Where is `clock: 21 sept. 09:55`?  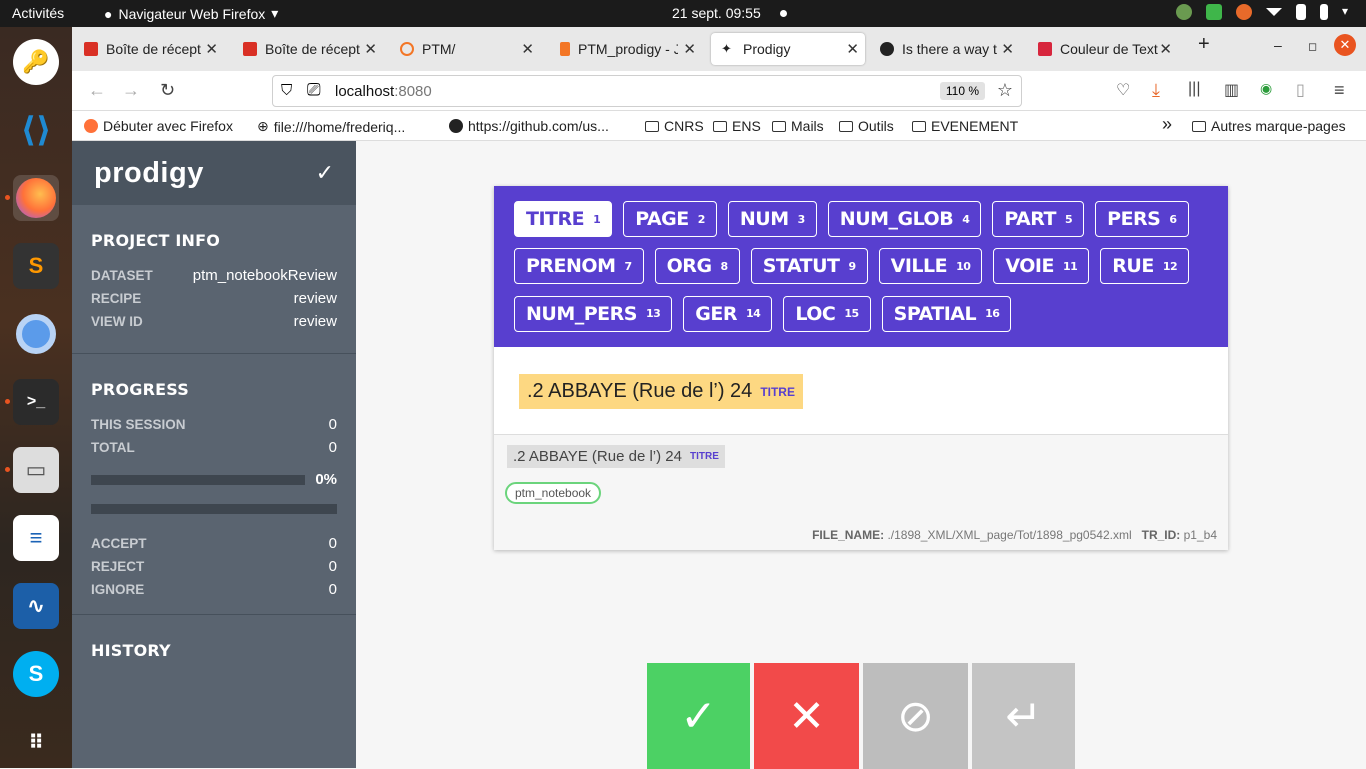
clock: 21 sept. 09:55 is located at coordinates (716, 13).